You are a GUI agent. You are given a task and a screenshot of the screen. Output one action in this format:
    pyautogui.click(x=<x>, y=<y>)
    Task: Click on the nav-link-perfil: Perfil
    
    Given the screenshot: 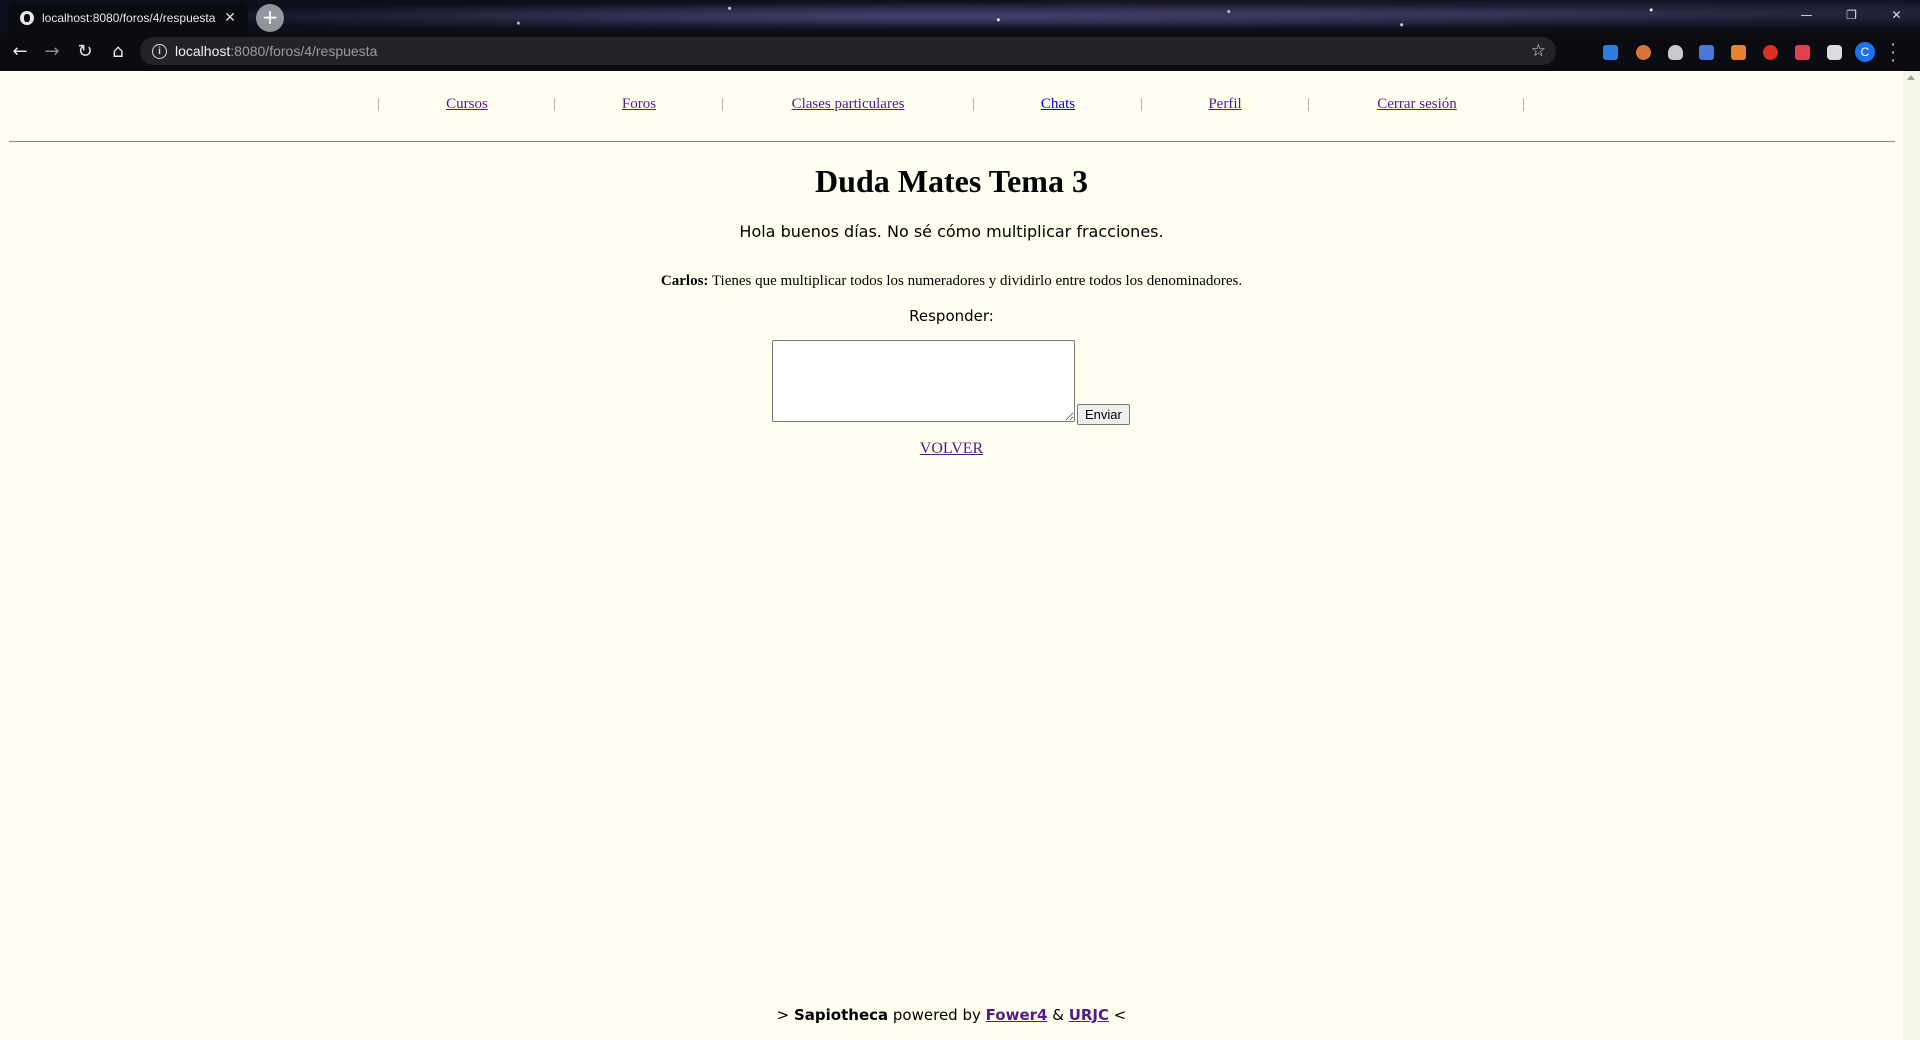 What is the action you would take?
    pyautogui.click(x=1224, y=104)
    